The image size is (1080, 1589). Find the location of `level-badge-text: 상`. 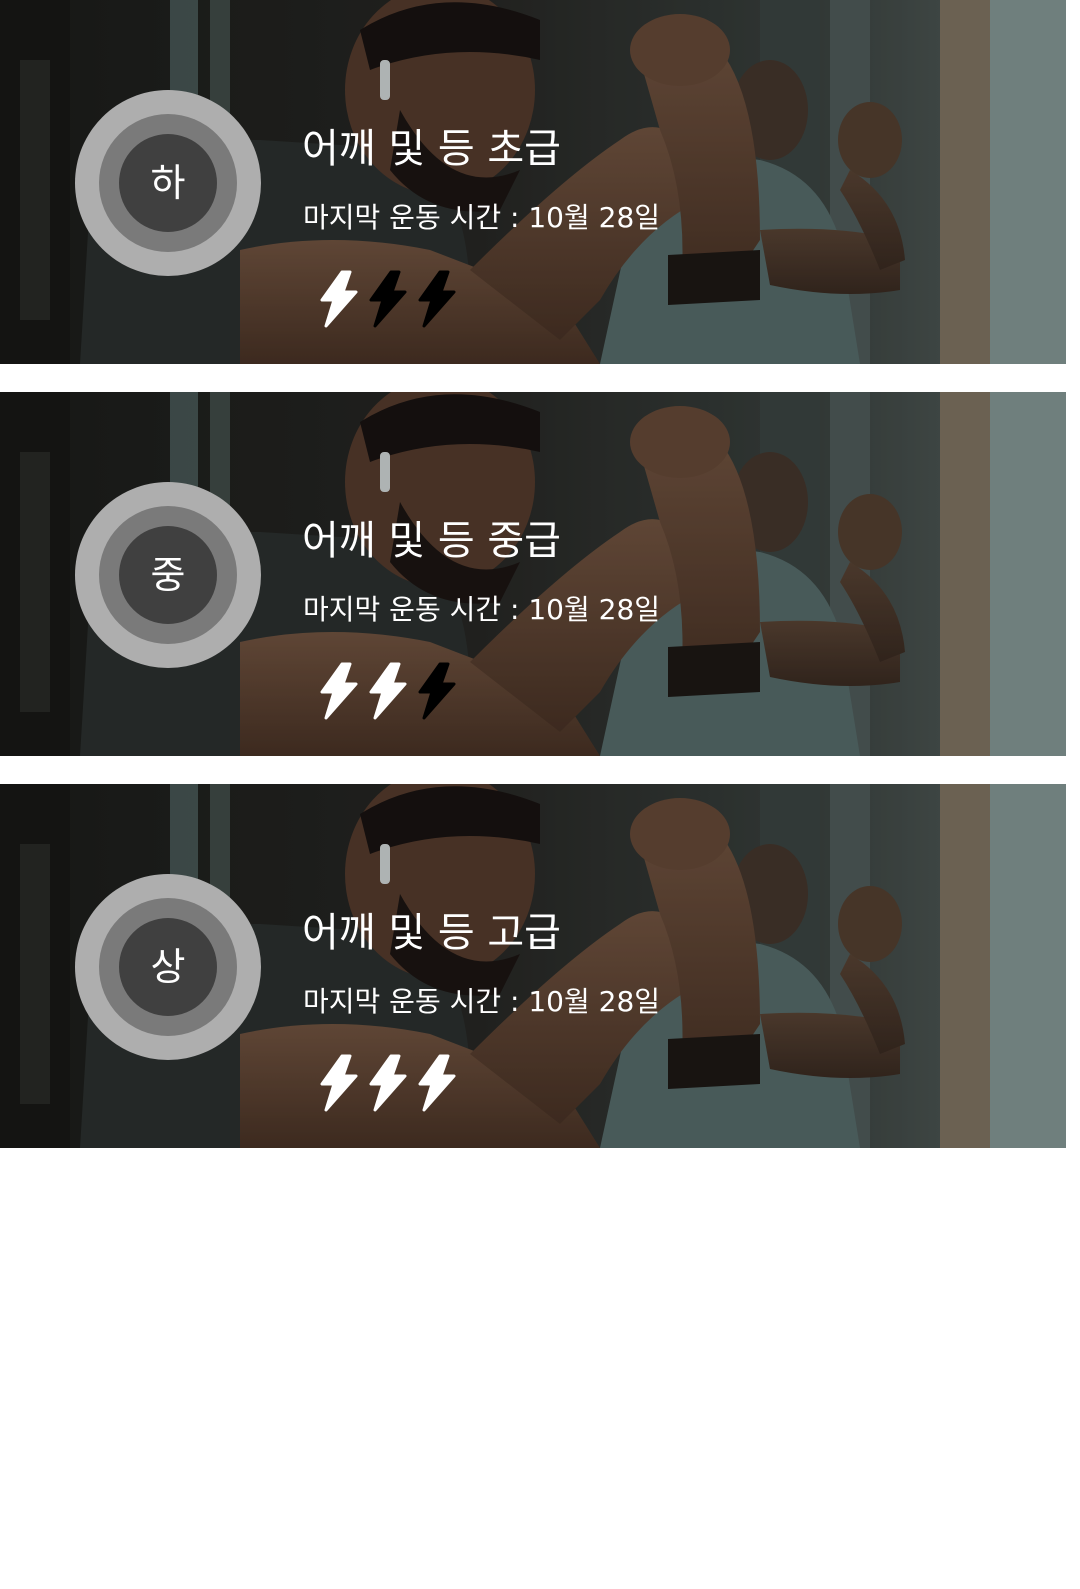

level-badge-text: 상 is located at coordinates (168, 967).